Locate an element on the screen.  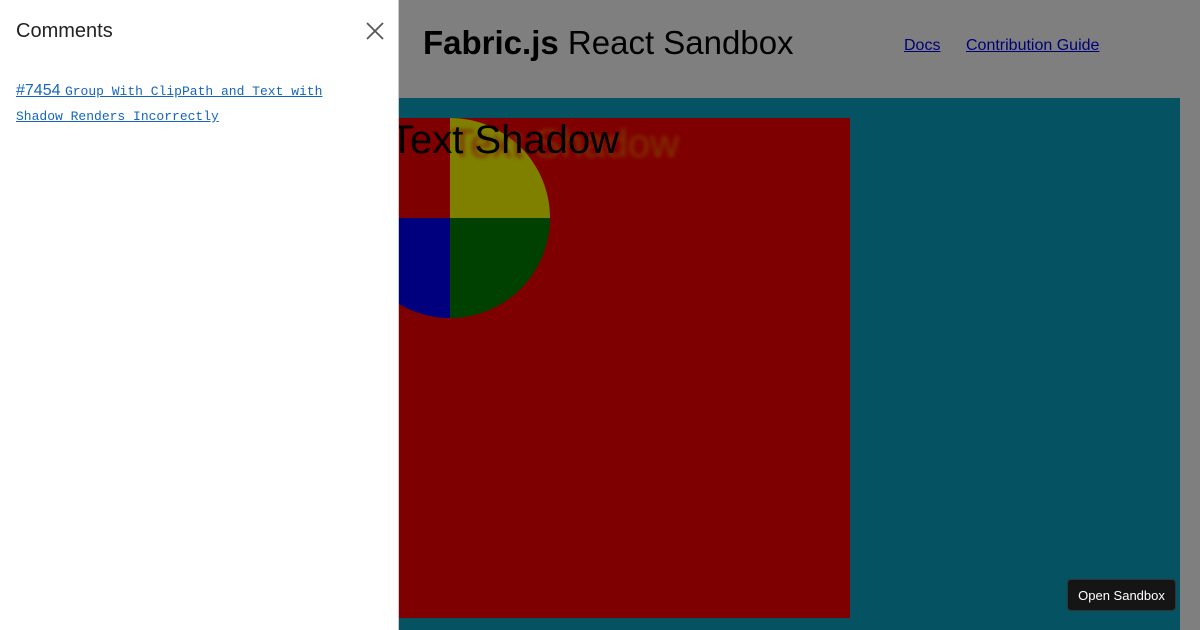
close-icon is located at coordinates (375, 31).